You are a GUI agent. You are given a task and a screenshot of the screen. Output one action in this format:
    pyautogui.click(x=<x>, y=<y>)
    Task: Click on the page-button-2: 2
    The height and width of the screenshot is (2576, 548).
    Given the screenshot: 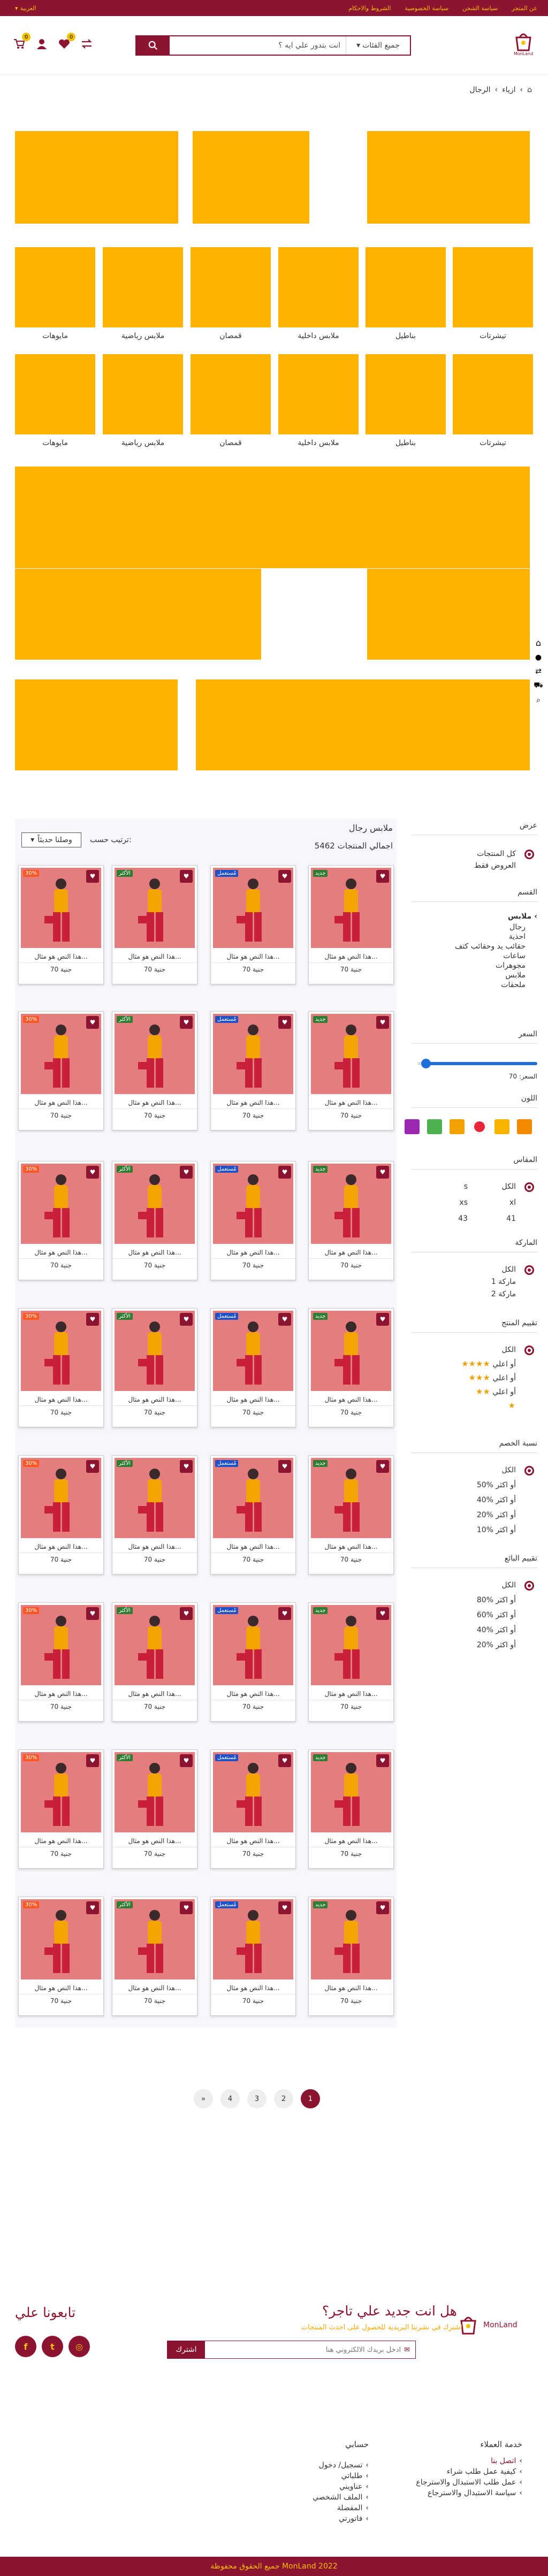 What is the action you would take?
    pyautogui.click(x=283, y=2098)
    